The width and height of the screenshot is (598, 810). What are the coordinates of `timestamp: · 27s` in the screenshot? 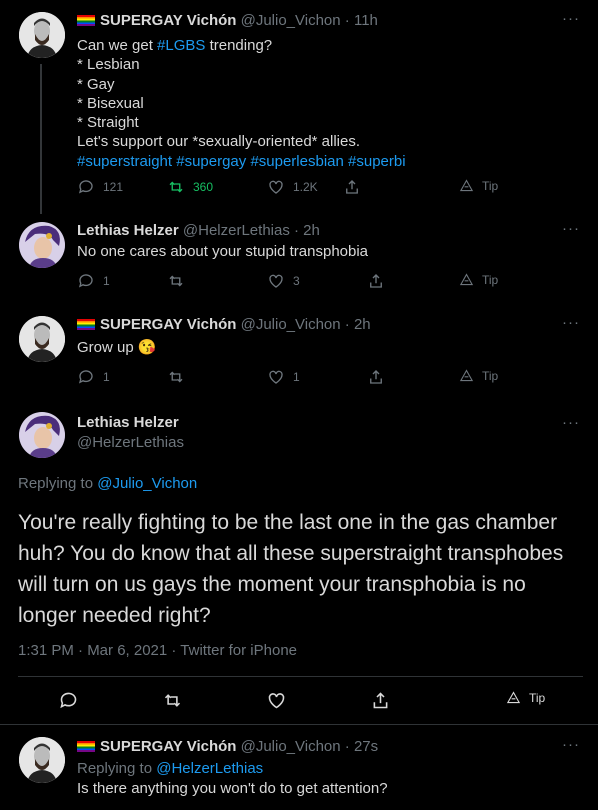 It's located at (361, 746).